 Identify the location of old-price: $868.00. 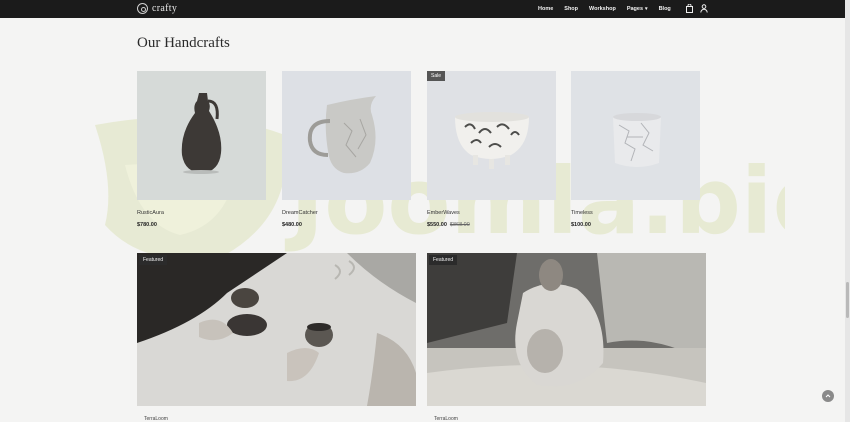
(459, 225).